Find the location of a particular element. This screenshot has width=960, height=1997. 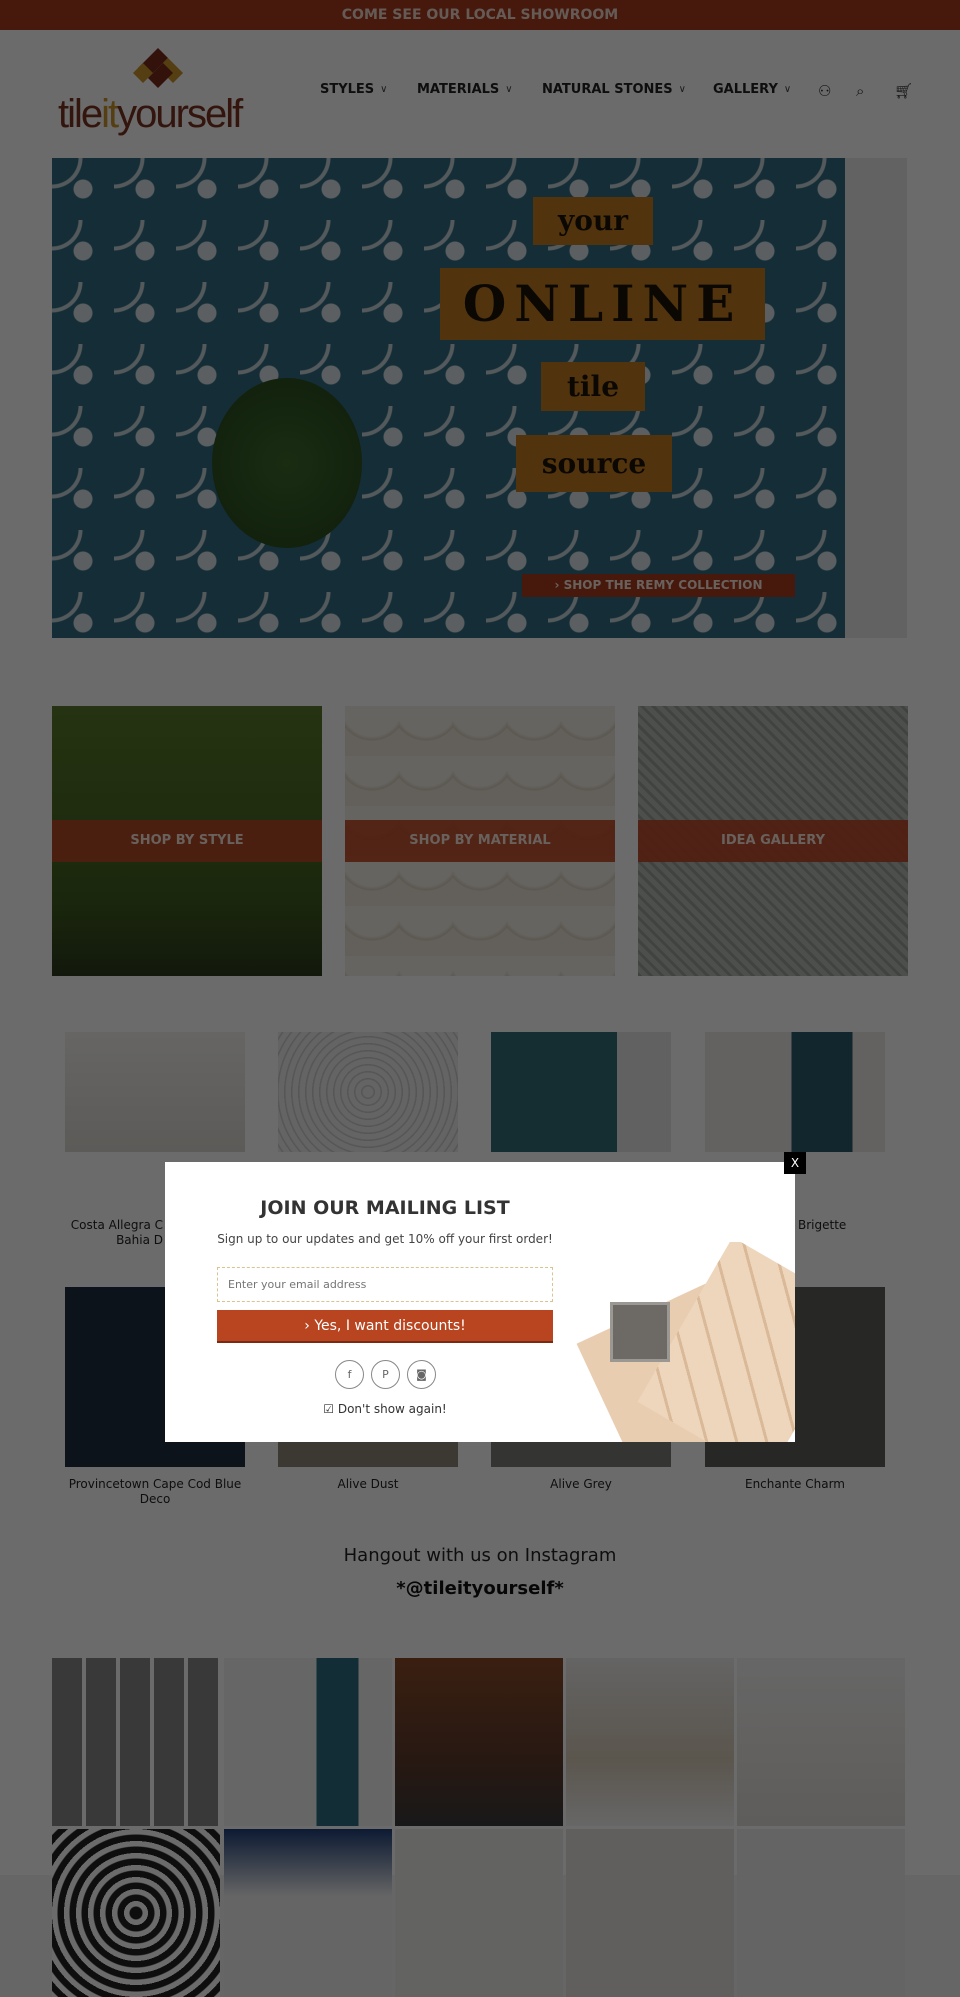

tile-idea-gallery: IDEA GALLERY is located at coordinates (773, 841).